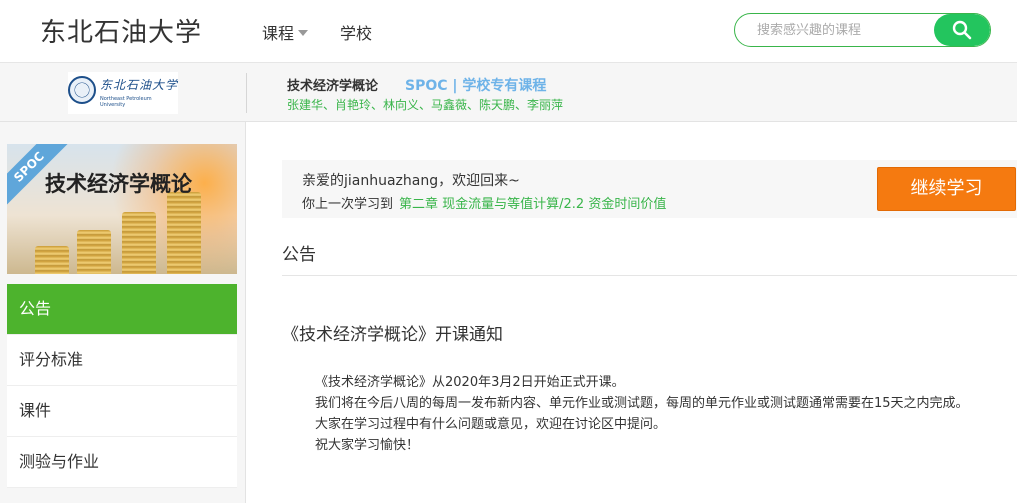  Describe the element at coordinates (532, 204) in the screenshot. I see `last-study-chapter-link: 第二章 现金流量与等值计算/2.2 资金时间价值` at that location.